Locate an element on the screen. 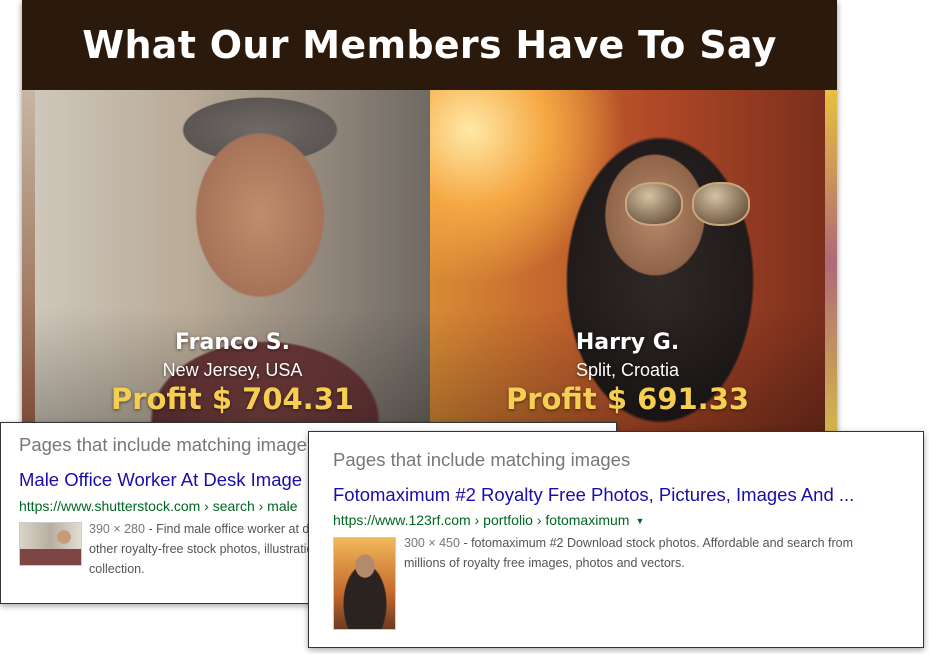 The image size is (929, 654). member-name: Harry G. is located at coordinates (627, 342).